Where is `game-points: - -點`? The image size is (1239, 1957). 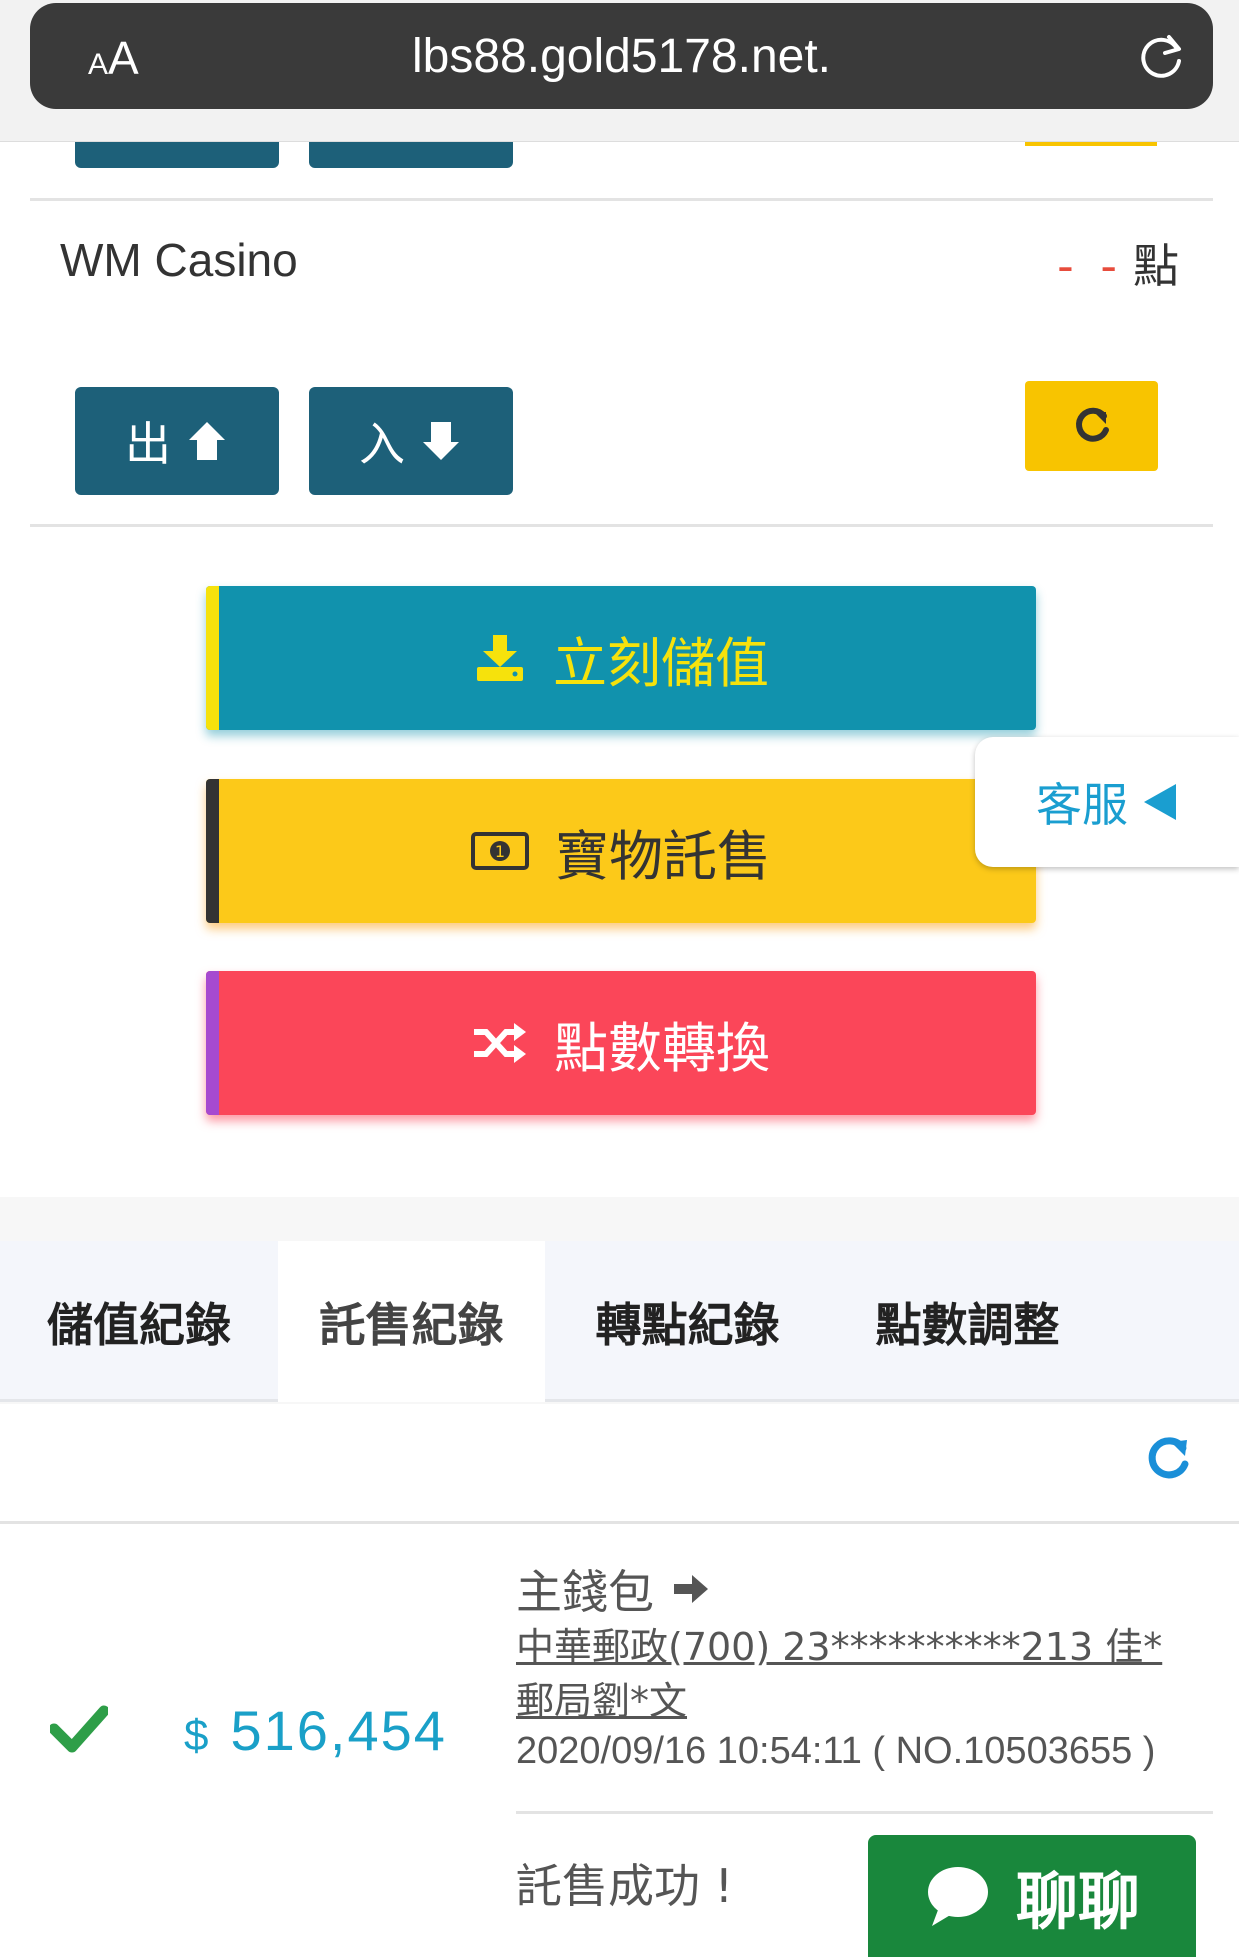
game-points: - -點 is located at coordinates (1118, 263).